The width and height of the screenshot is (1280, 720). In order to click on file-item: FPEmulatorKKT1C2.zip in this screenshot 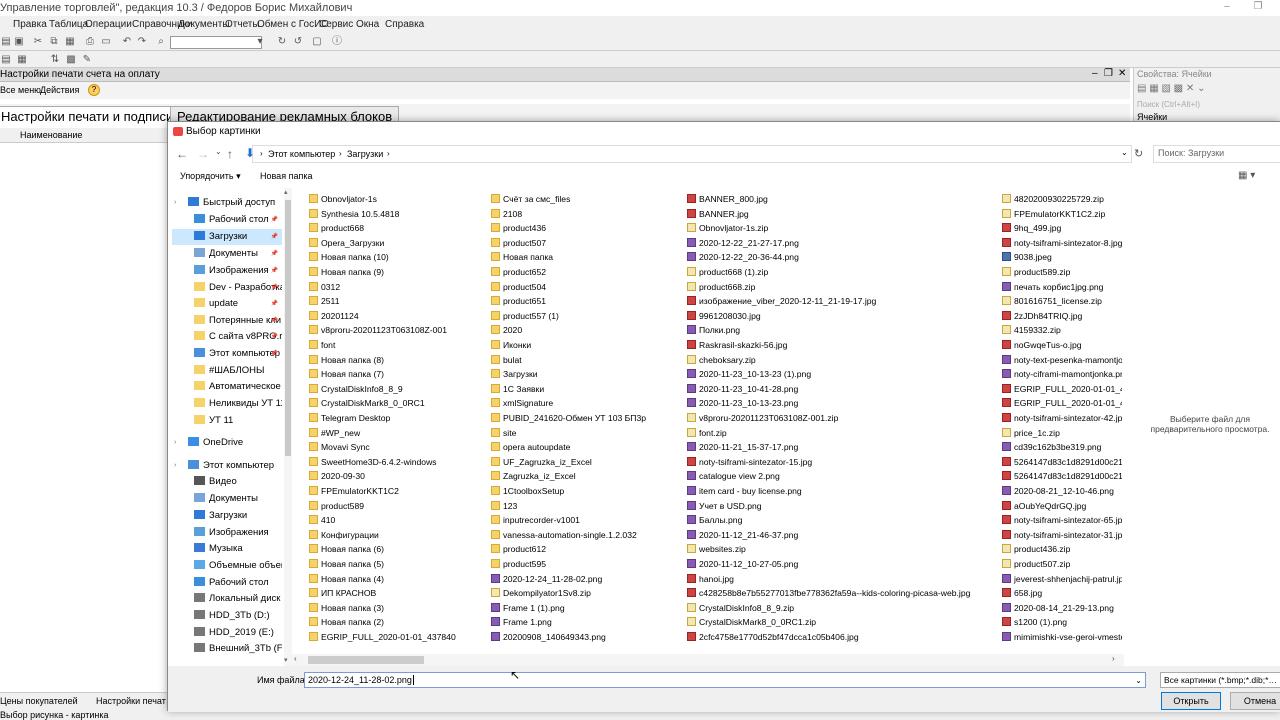, I will do `click(1062, 214)`.